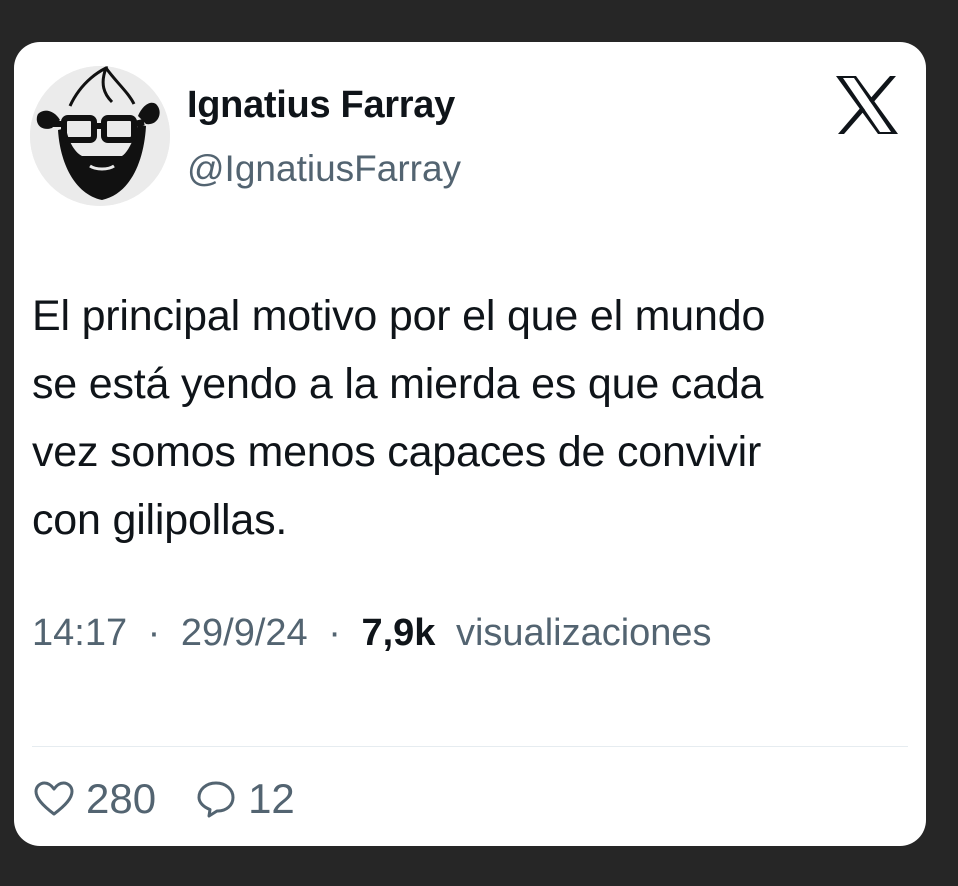 The image size is (958, 886). I want to click on like-button: 280, so click(95, 799).